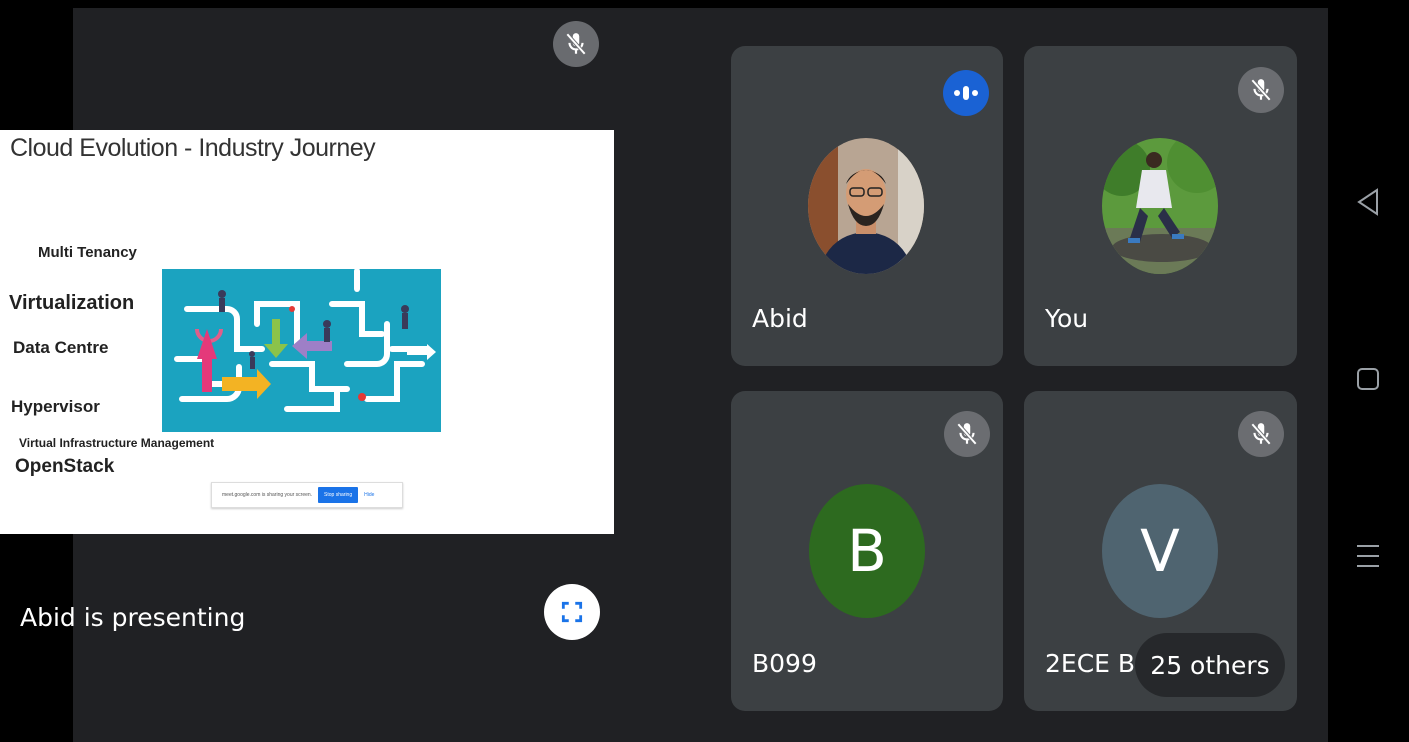  Describe the element at coordinates (61, 347) in the screenshot. I see `slide-item-data-centre: Data Centre` at that location.